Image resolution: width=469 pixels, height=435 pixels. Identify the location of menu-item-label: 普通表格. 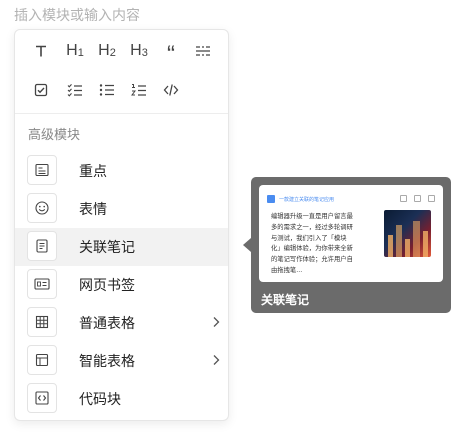
(107, 324).